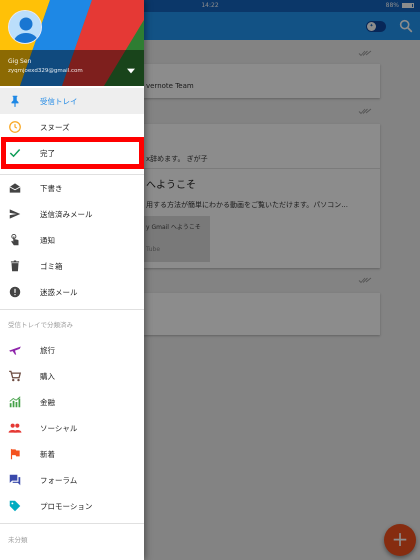  I want to click on nav-item-drafts: 下書き, so click(72, 188).